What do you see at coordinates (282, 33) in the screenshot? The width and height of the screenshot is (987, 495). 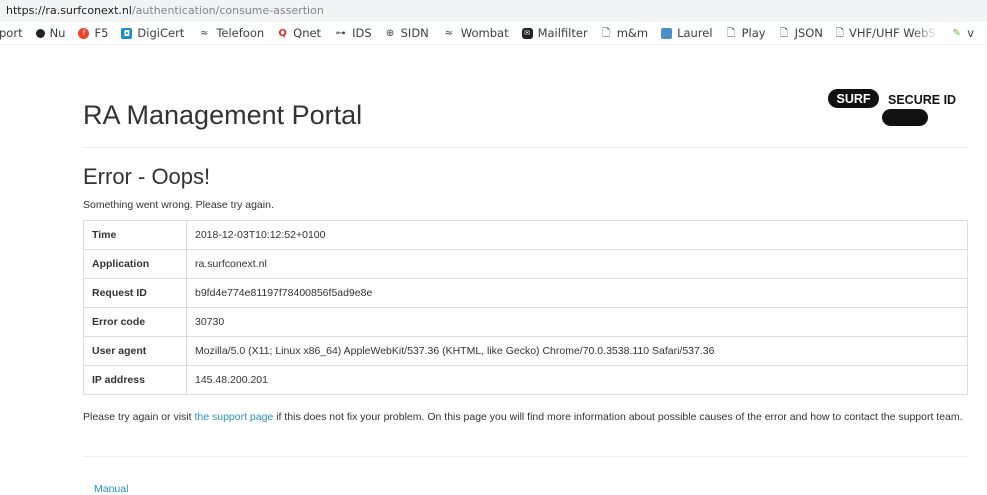 I see `qnet-icon: Q` at bounding box center [282, 33].